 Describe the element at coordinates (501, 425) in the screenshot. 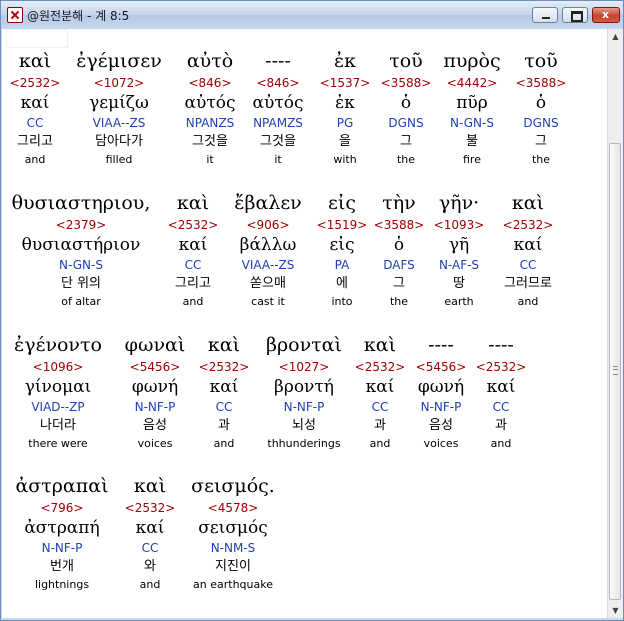

I see `korean-gloss: 과` at that location.